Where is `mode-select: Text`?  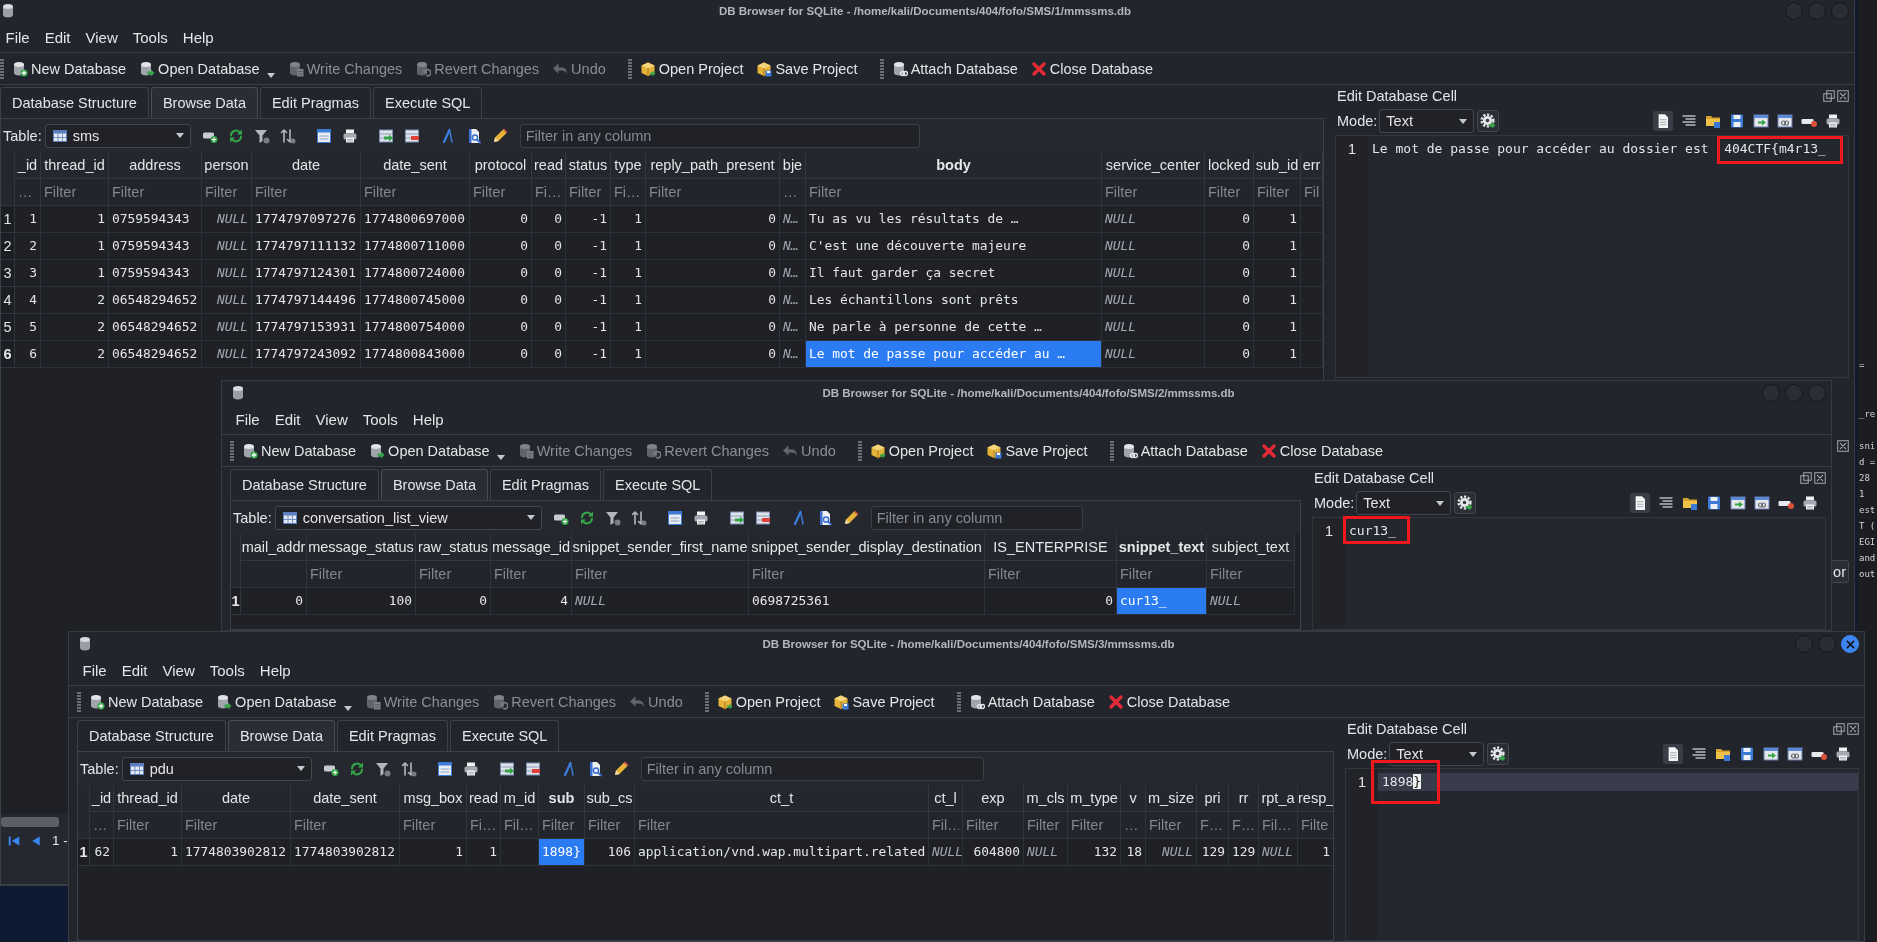
mode-select: Text is located at coordinates (1427, 121).